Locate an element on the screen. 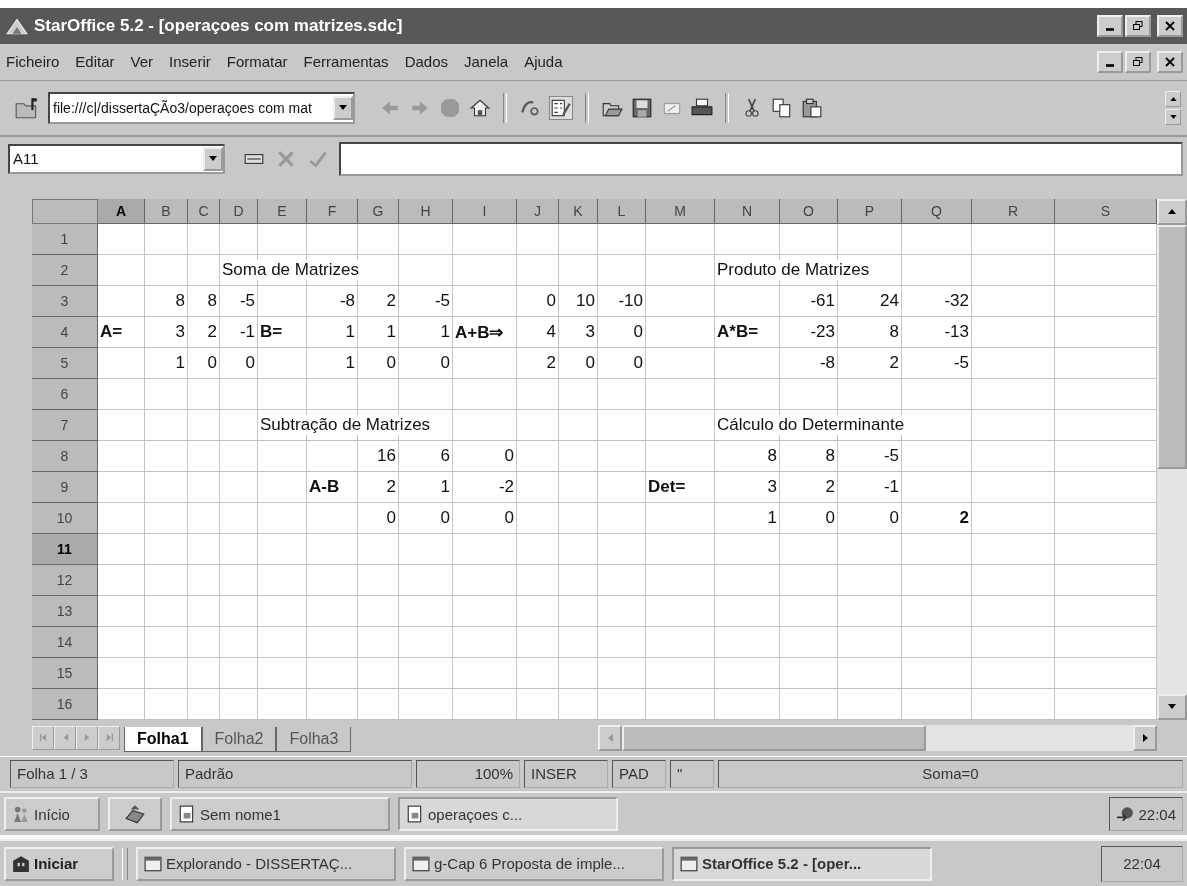 This screenshot has height=886, width=1187. horizontal-scrollbar is located at coordinates (877, 737).